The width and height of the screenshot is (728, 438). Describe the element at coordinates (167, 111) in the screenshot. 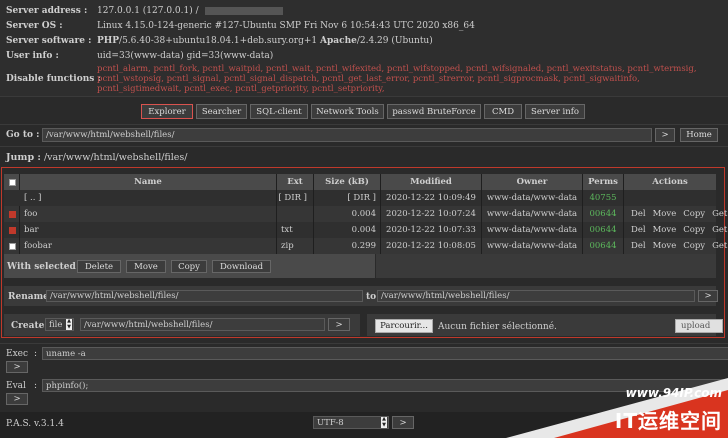

I see `tab-explorer: Explorer` at that location.